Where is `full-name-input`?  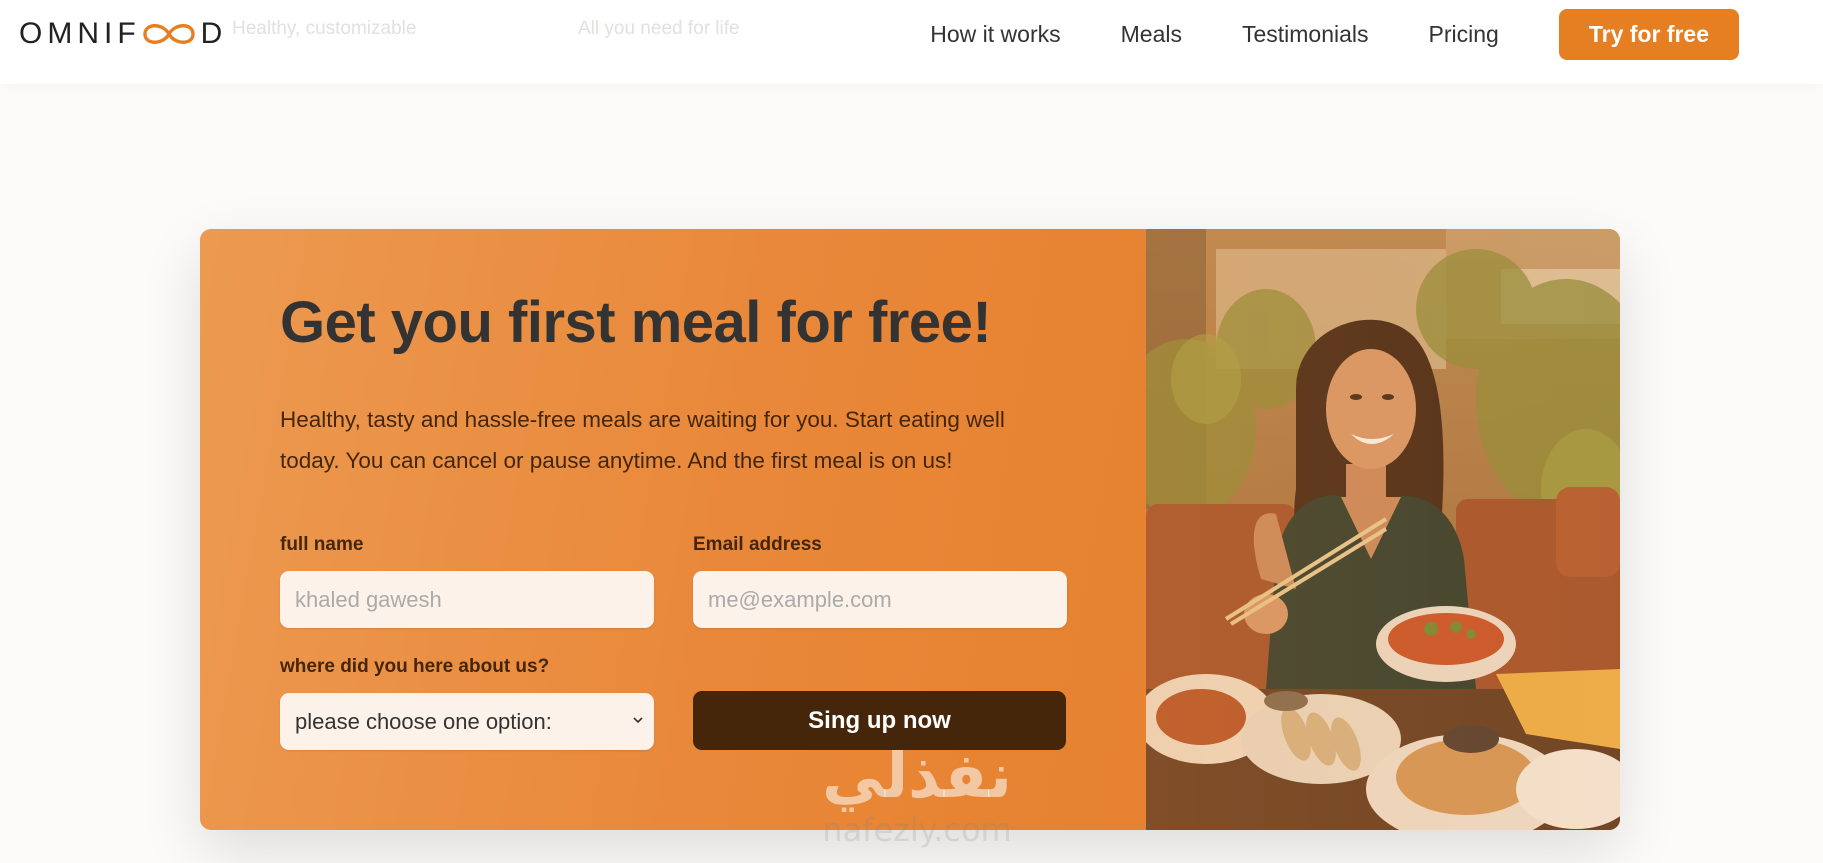 full-name-input is located at coordinates (467, 599).